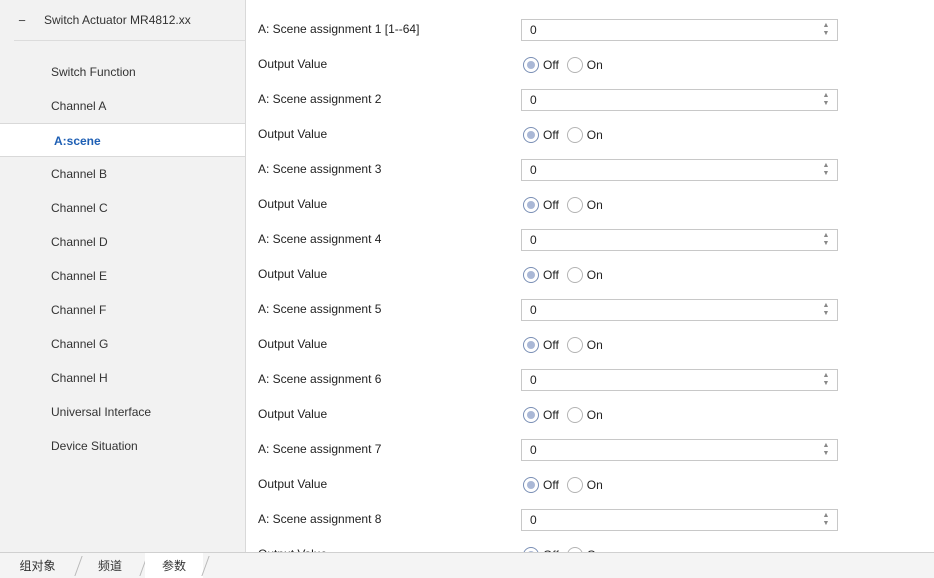 The width and height of the screenshot is (934, 578). Describe the element at coordinates (122, 344) in the screenshot. I see `sidebar-item-channel-g: Channel G` at that location.